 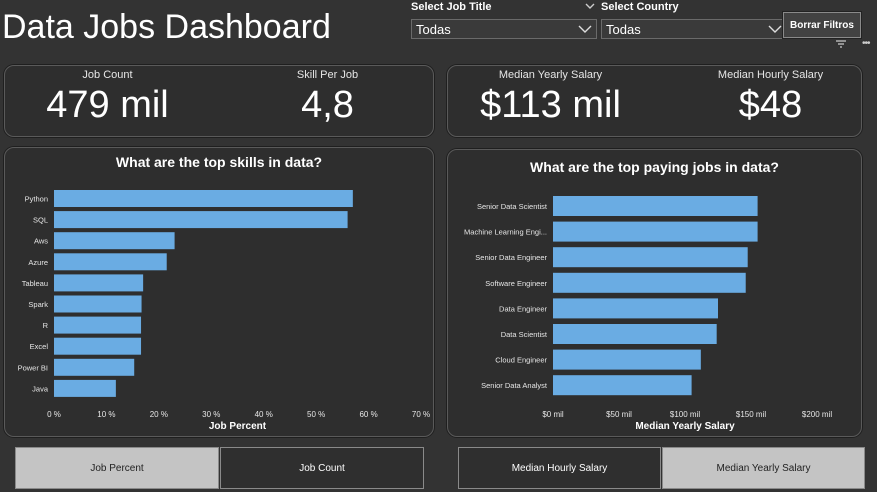 I want to click on tick-label: $150 mil, so click(x=751, y=414).